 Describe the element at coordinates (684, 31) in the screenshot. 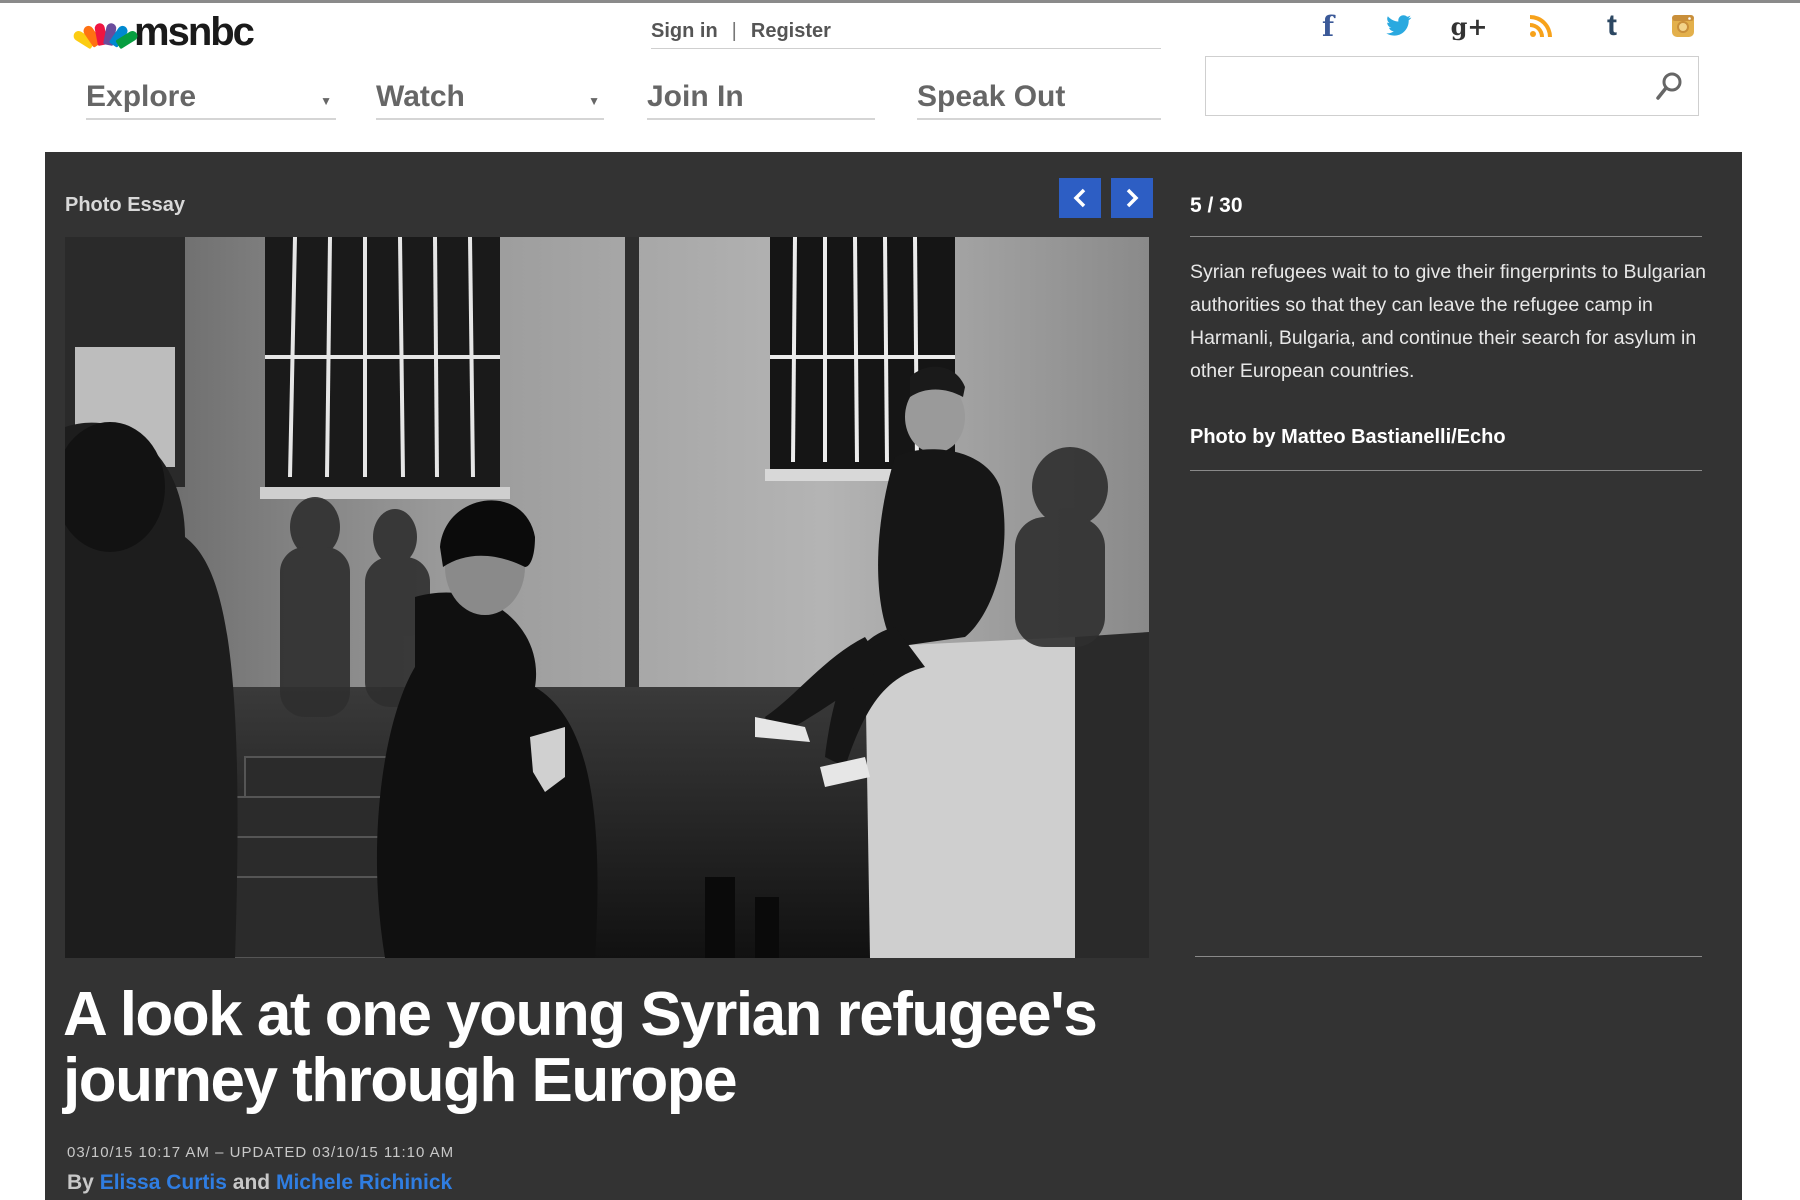

I see `sign-in-link: Sign in` at that location.